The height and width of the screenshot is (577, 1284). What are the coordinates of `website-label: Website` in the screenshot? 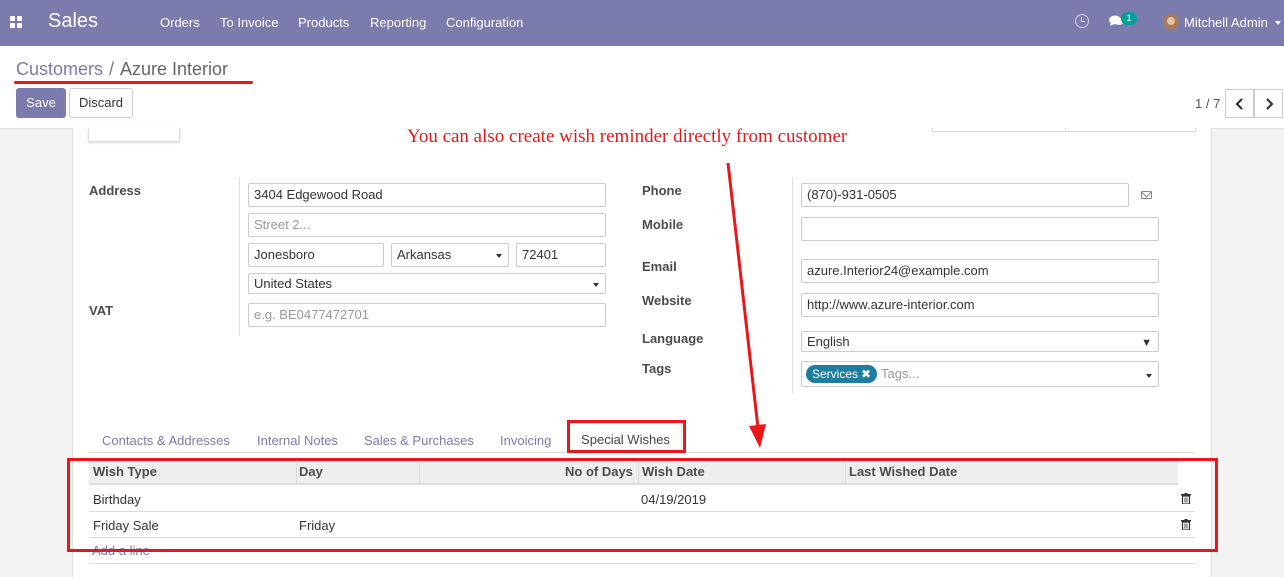 It's located at (667, 300).